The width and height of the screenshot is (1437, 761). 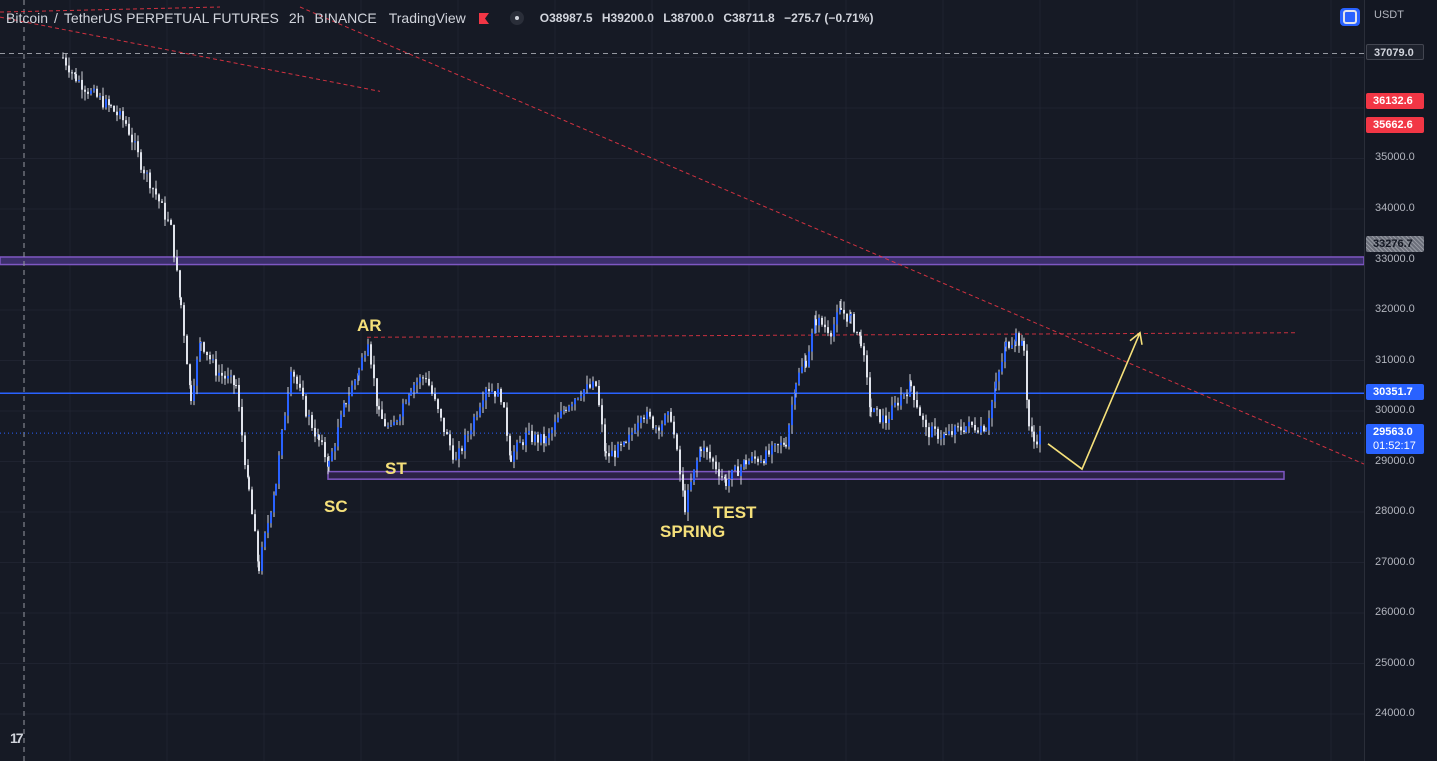 I want to click on annotation-ar: AR, so click(x=369, y=326).